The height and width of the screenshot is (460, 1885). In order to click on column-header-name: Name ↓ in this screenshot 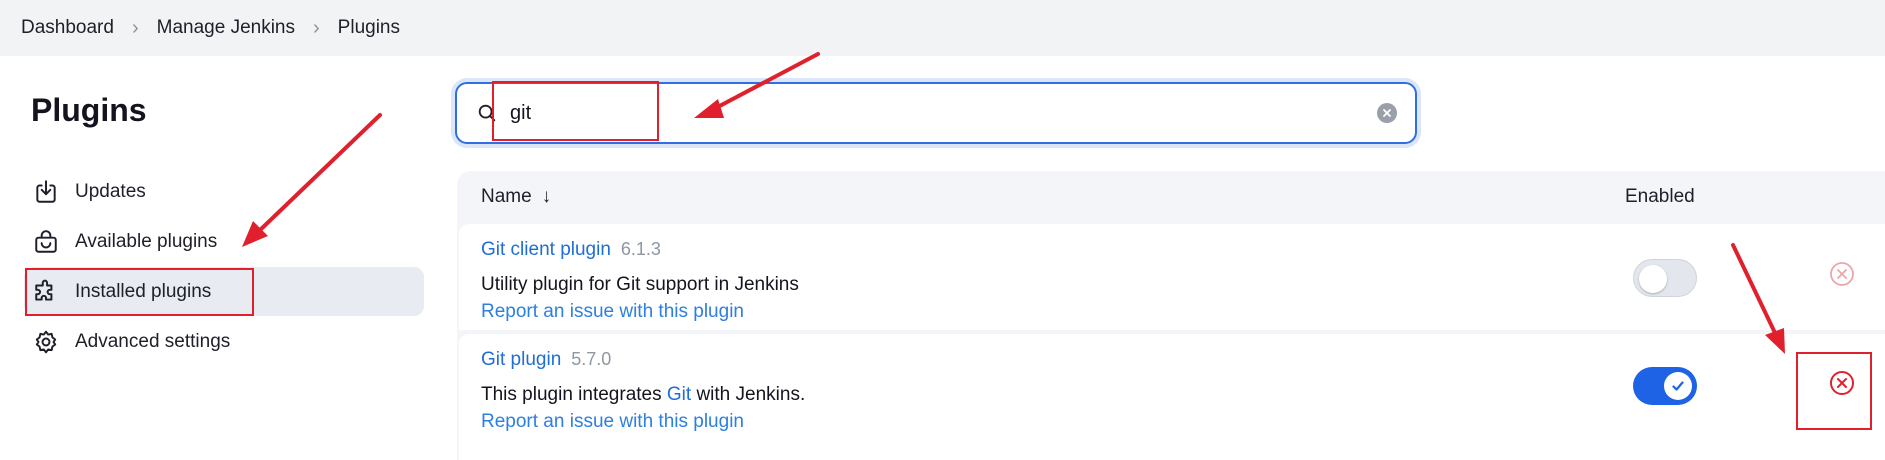, I will do `click(516, 197)`.